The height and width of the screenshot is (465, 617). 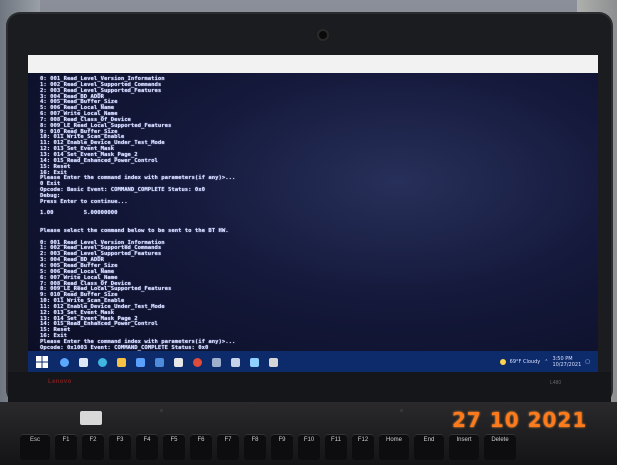 What do you see at coordinates (147, 447) in the screenshot?
I see `key-f4: F4` at bounding box center [147, 447].